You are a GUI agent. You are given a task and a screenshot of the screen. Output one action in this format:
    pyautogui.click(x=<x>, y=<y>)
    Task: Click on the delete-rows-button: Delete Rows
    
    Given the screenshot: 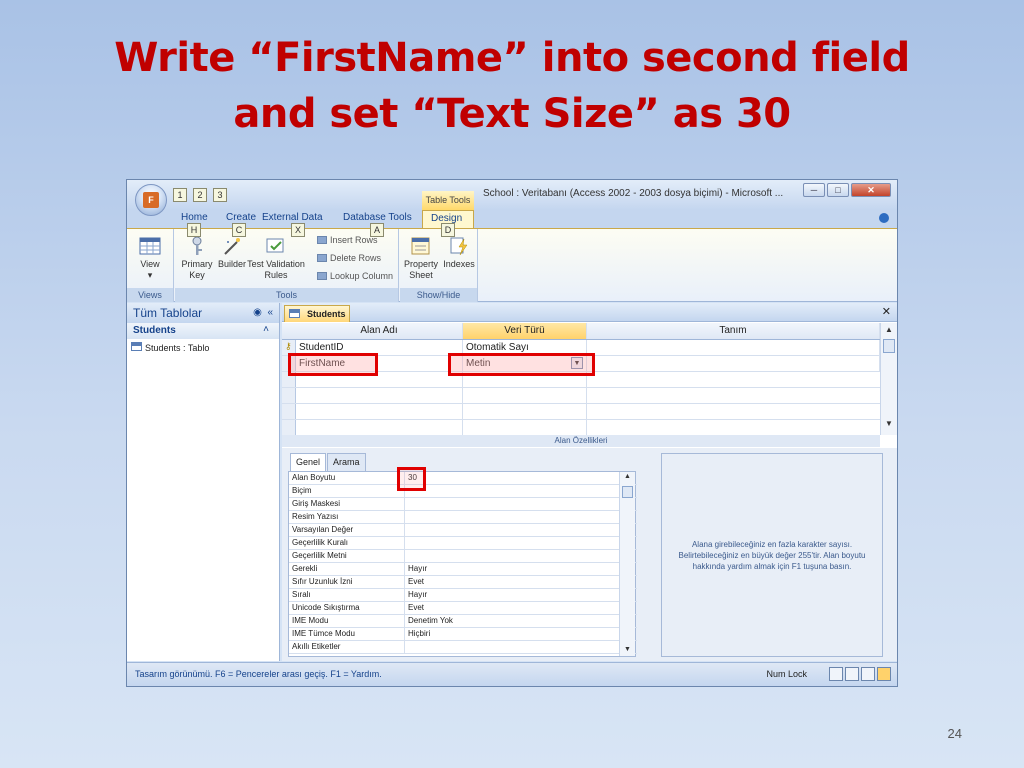 What is the action you would take?
    pyautogui.click(x=349, y=258)
    